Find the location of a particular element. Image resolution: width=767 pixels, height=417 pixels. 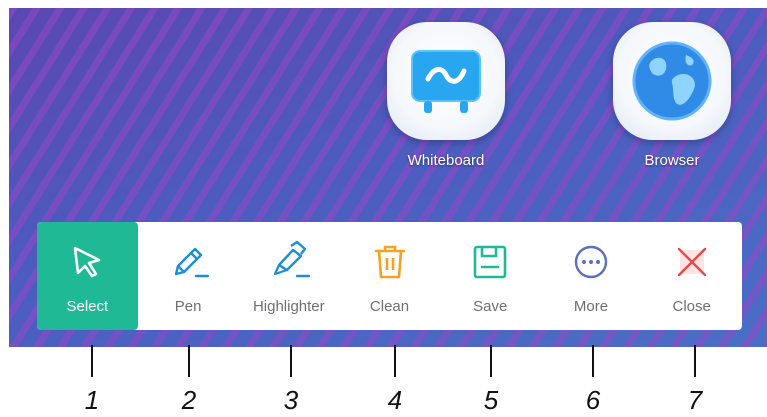

browser-app-tile is located at coordinates (672, 81).